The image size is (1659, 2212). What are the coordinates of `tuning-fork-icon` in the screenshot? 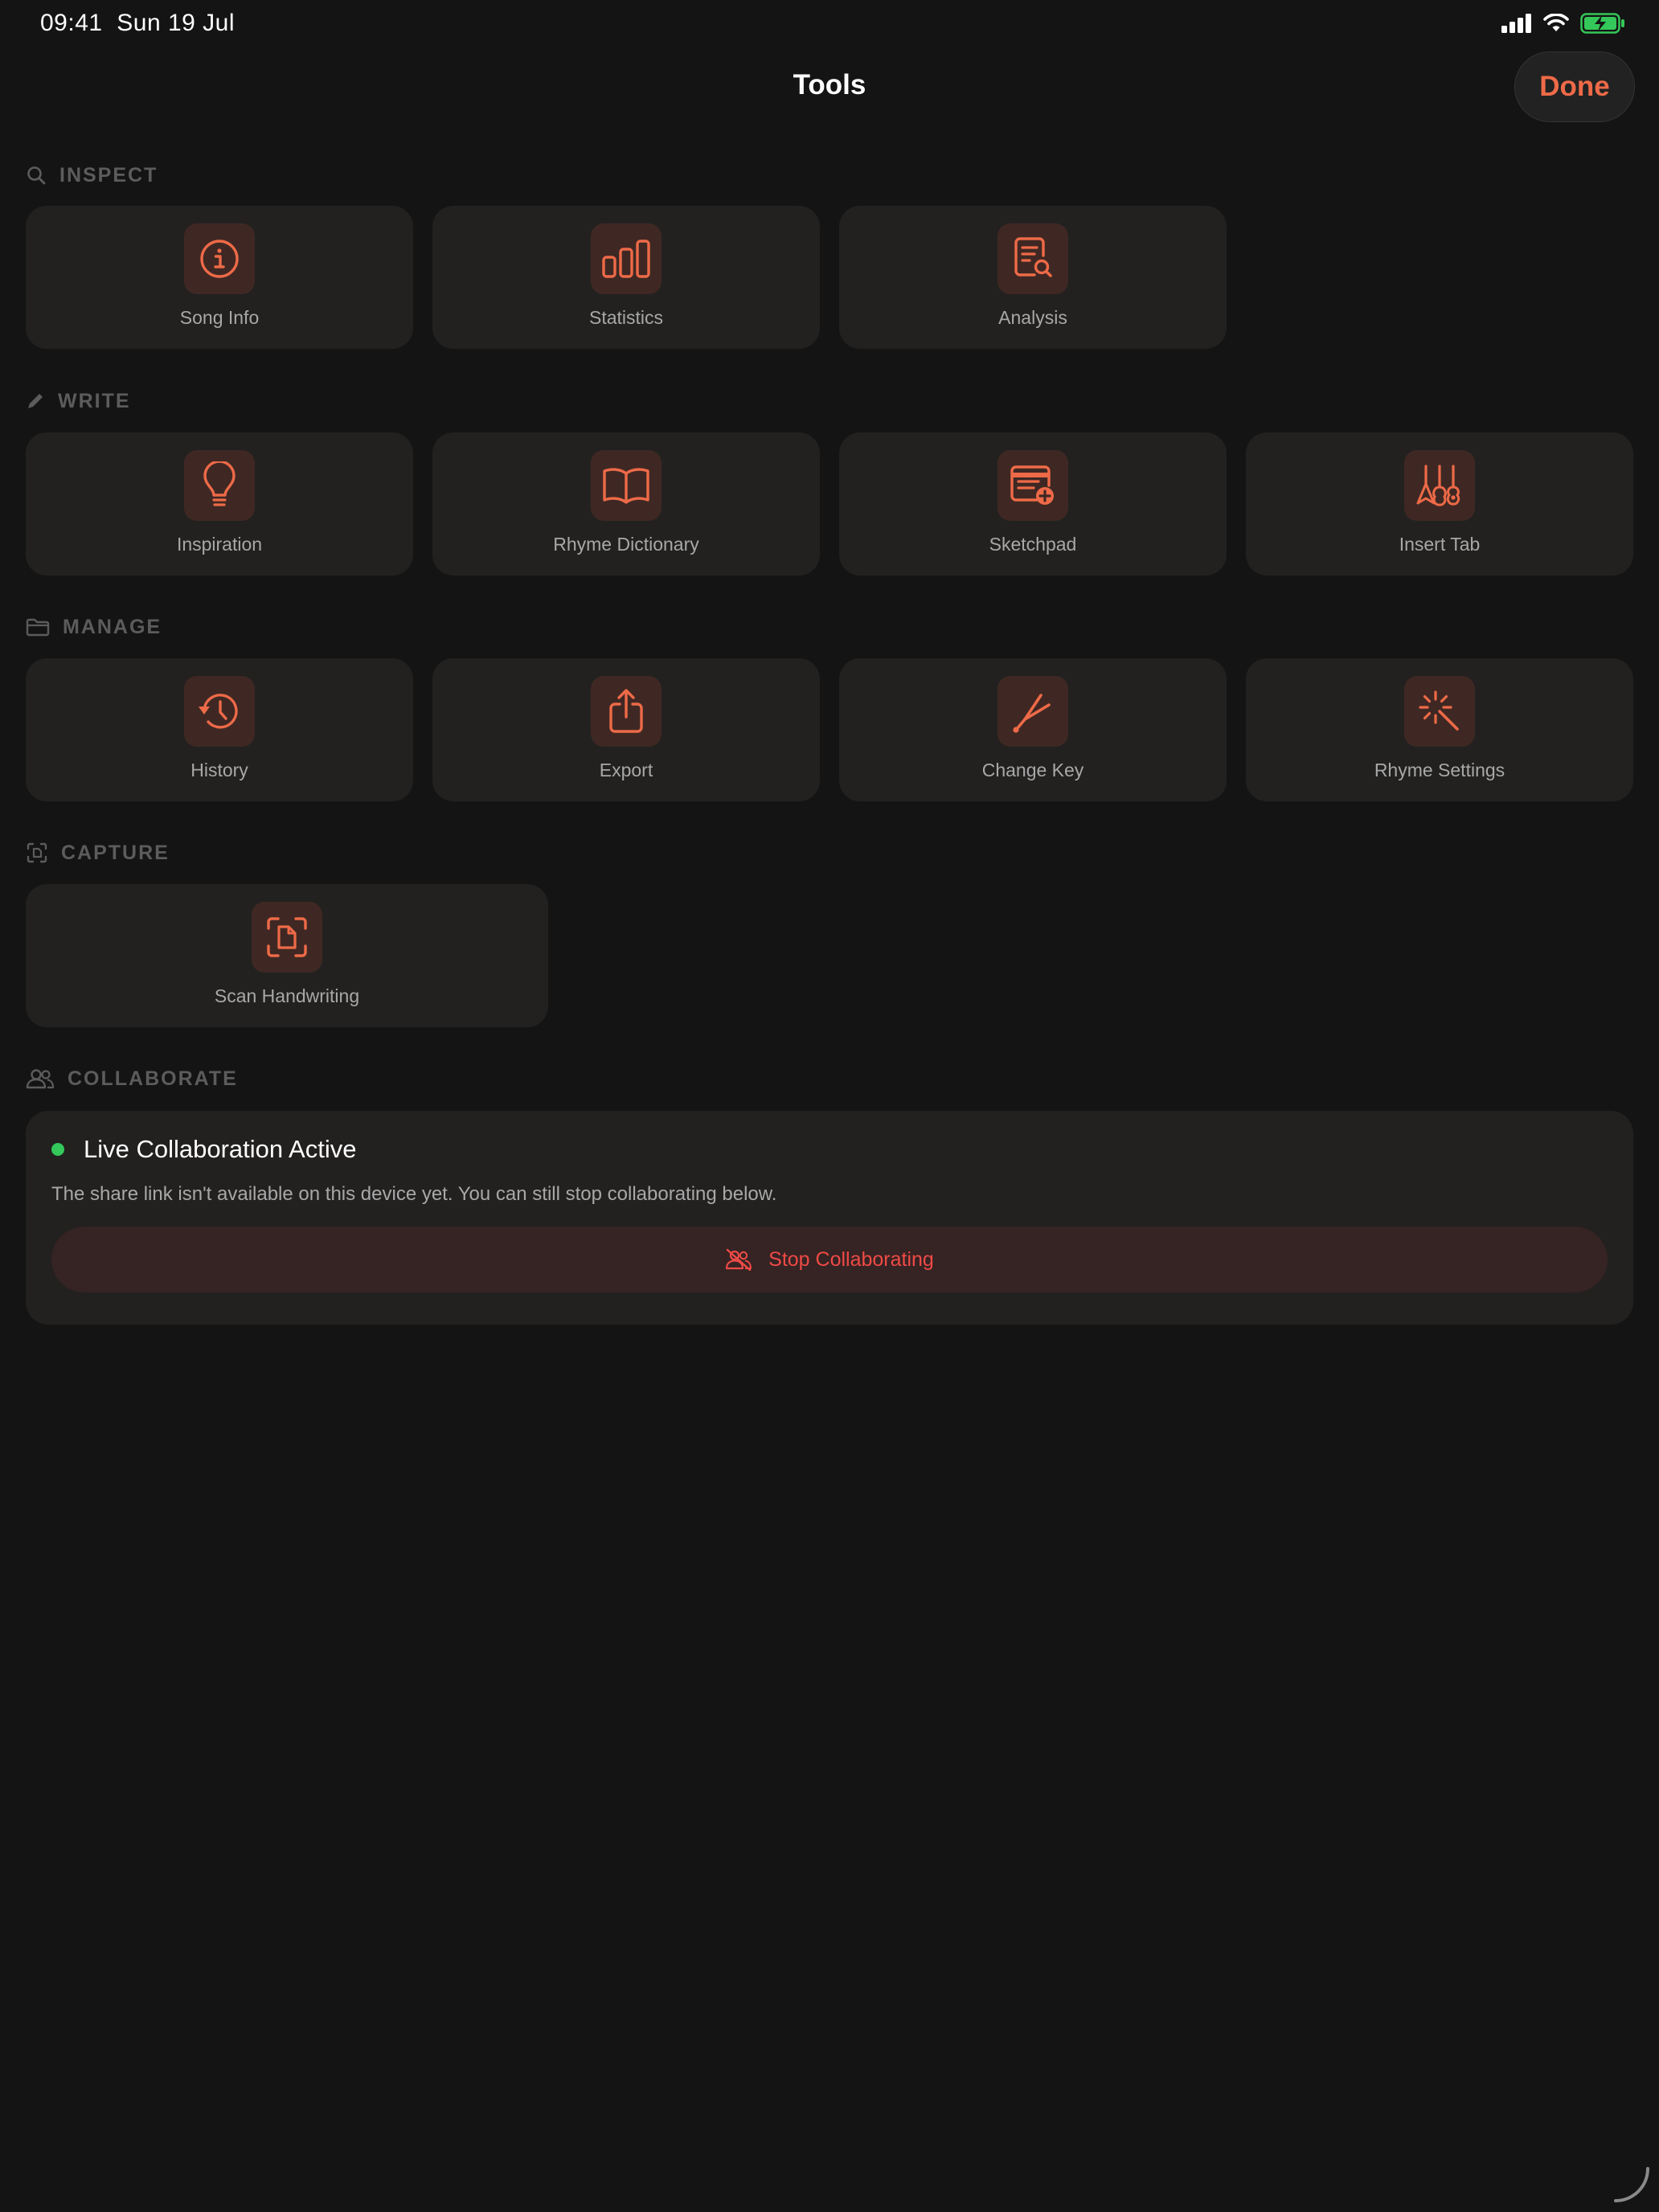 It's located at (1032, 713).